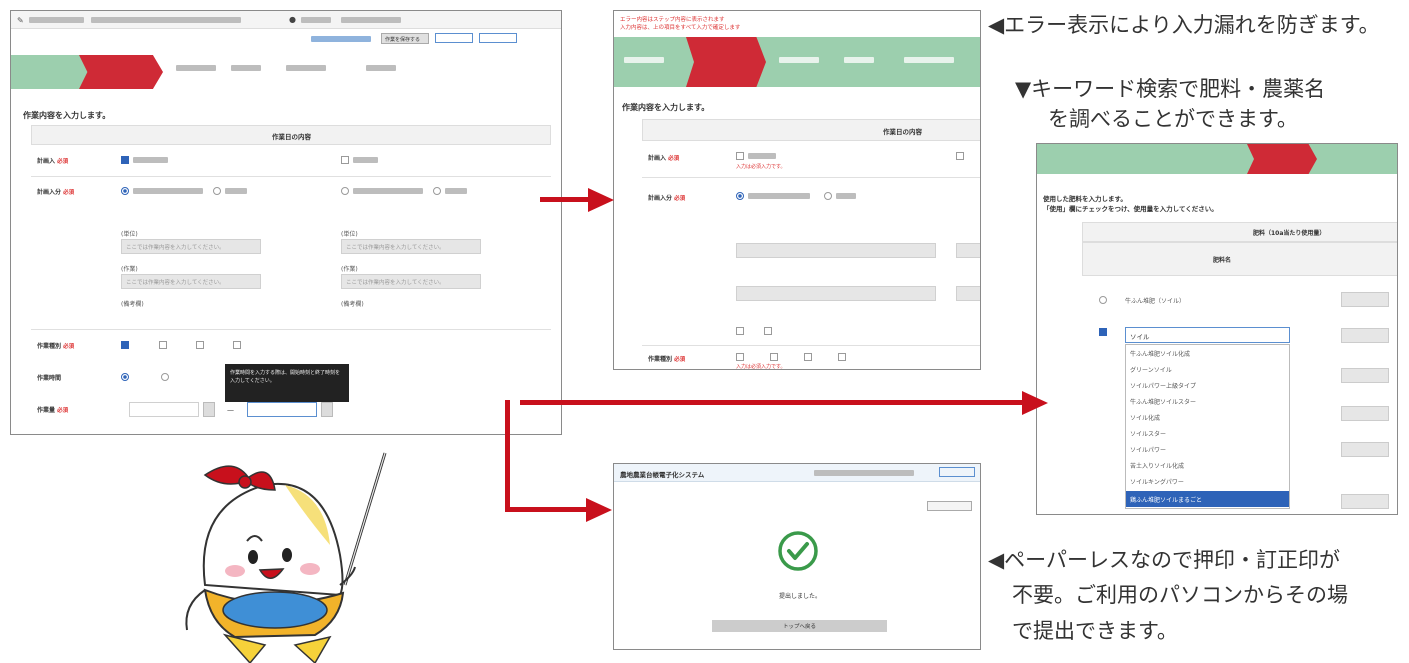 The width and height of the screenshot is (1409, 663). Describe the element at coordinates (49, 378) in the screenshot. I see `row-label-4: 作業時間` at that location.